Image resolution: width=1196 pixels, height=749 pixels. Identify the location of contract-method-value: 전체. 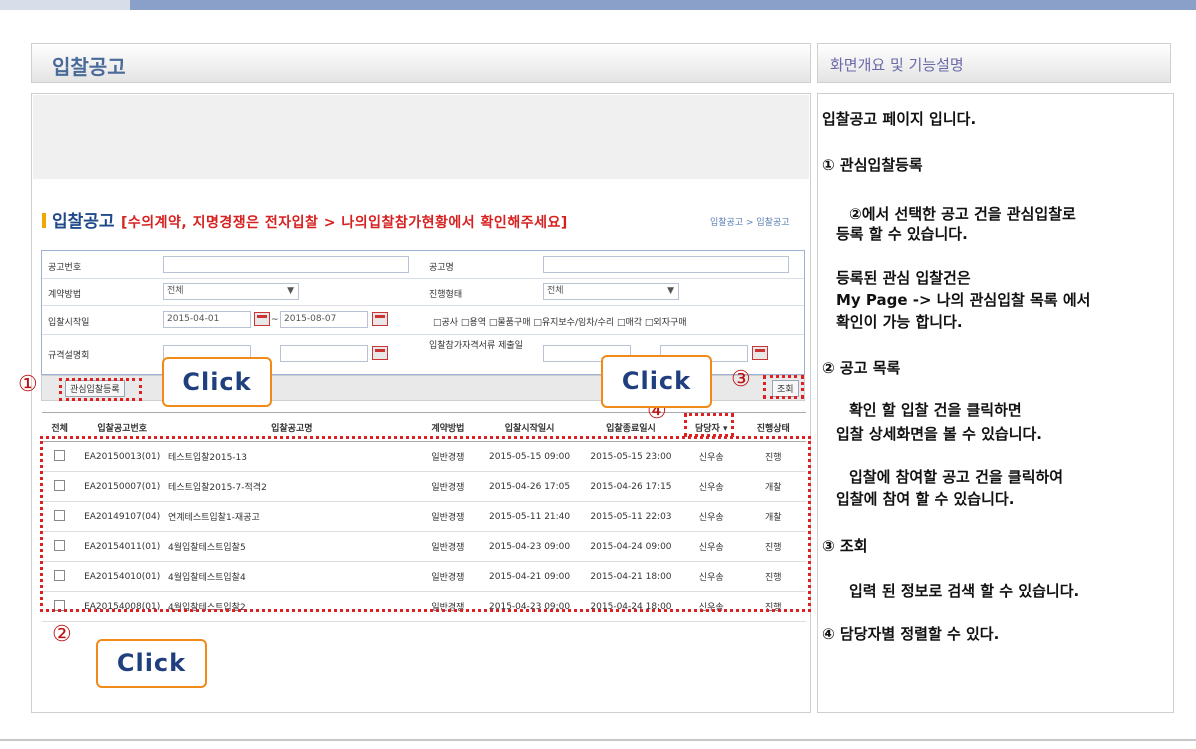
(175, 291).